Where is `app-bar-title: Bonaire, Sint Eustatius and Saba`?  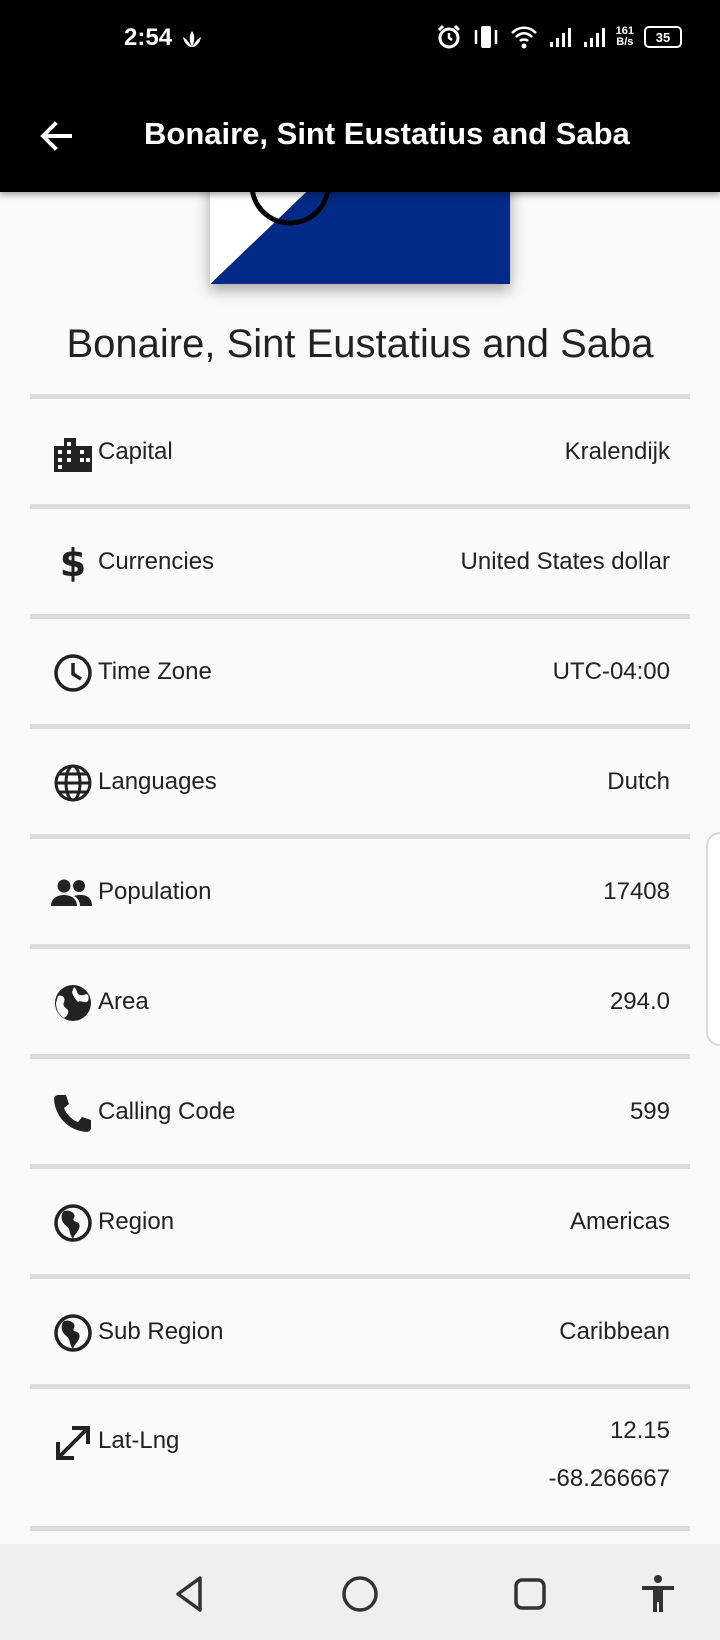 app-bar-title: Bonaire, Sint Eustatius and Saba is located at coordinates (387, 133).